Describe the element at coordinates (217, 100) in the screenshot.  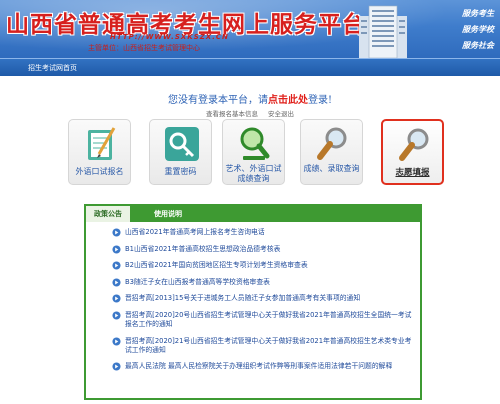
I see `login-text-before: 您没有登录本平台，请` at that location.